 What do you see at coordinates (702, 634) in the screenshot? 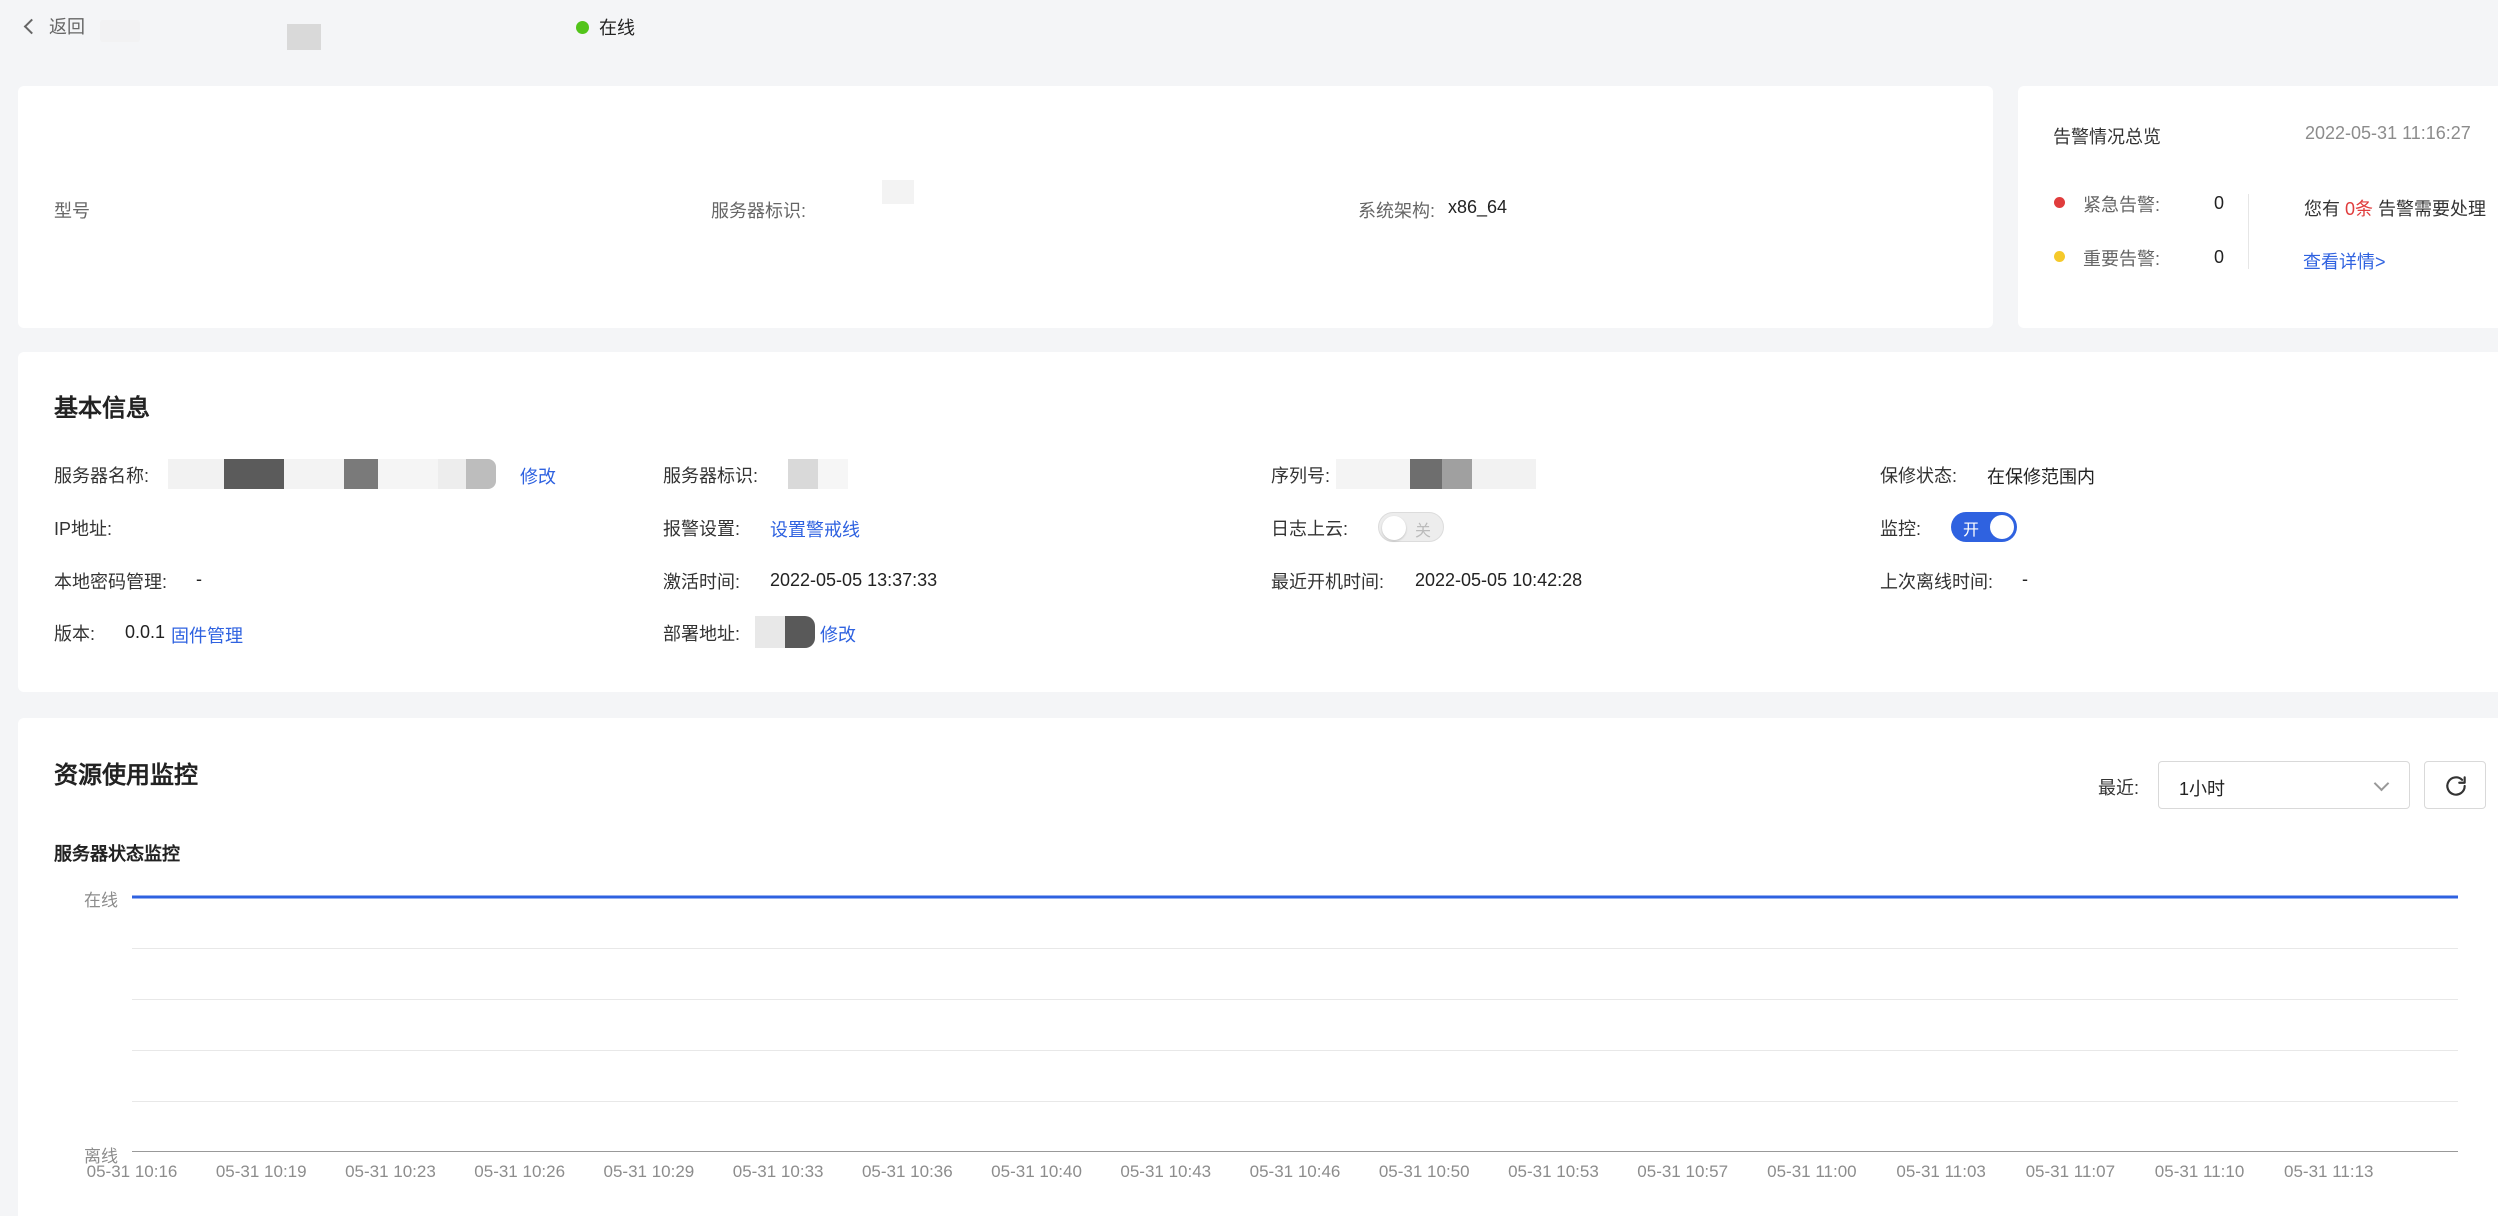
I see `deploy-address-label: 部署地址:` at bounding box center [702, 634].